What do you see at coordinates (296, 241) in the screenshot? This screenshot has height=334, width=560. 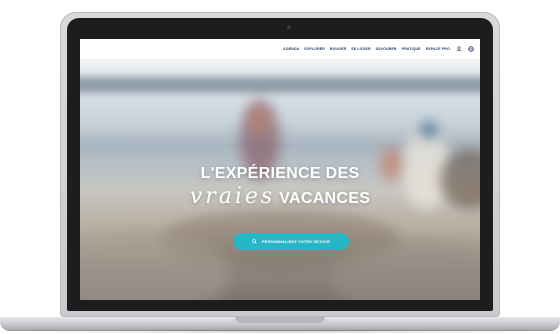 I see `cta-label: PERSONNALISEZ VOTRE SÉJOUR` at bounding box center [296, 241].